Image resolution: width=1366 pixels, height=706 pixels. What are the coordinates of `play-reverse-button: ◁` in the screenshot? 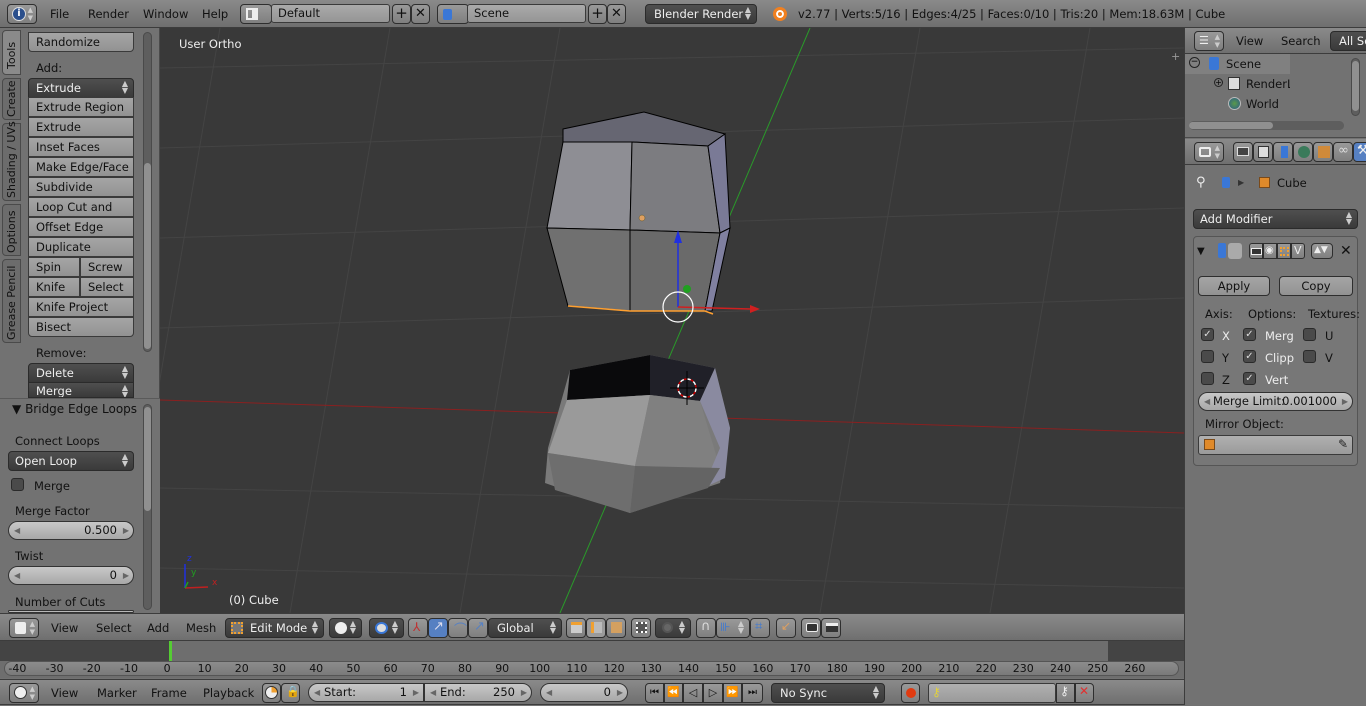 It's located at (693, 693).